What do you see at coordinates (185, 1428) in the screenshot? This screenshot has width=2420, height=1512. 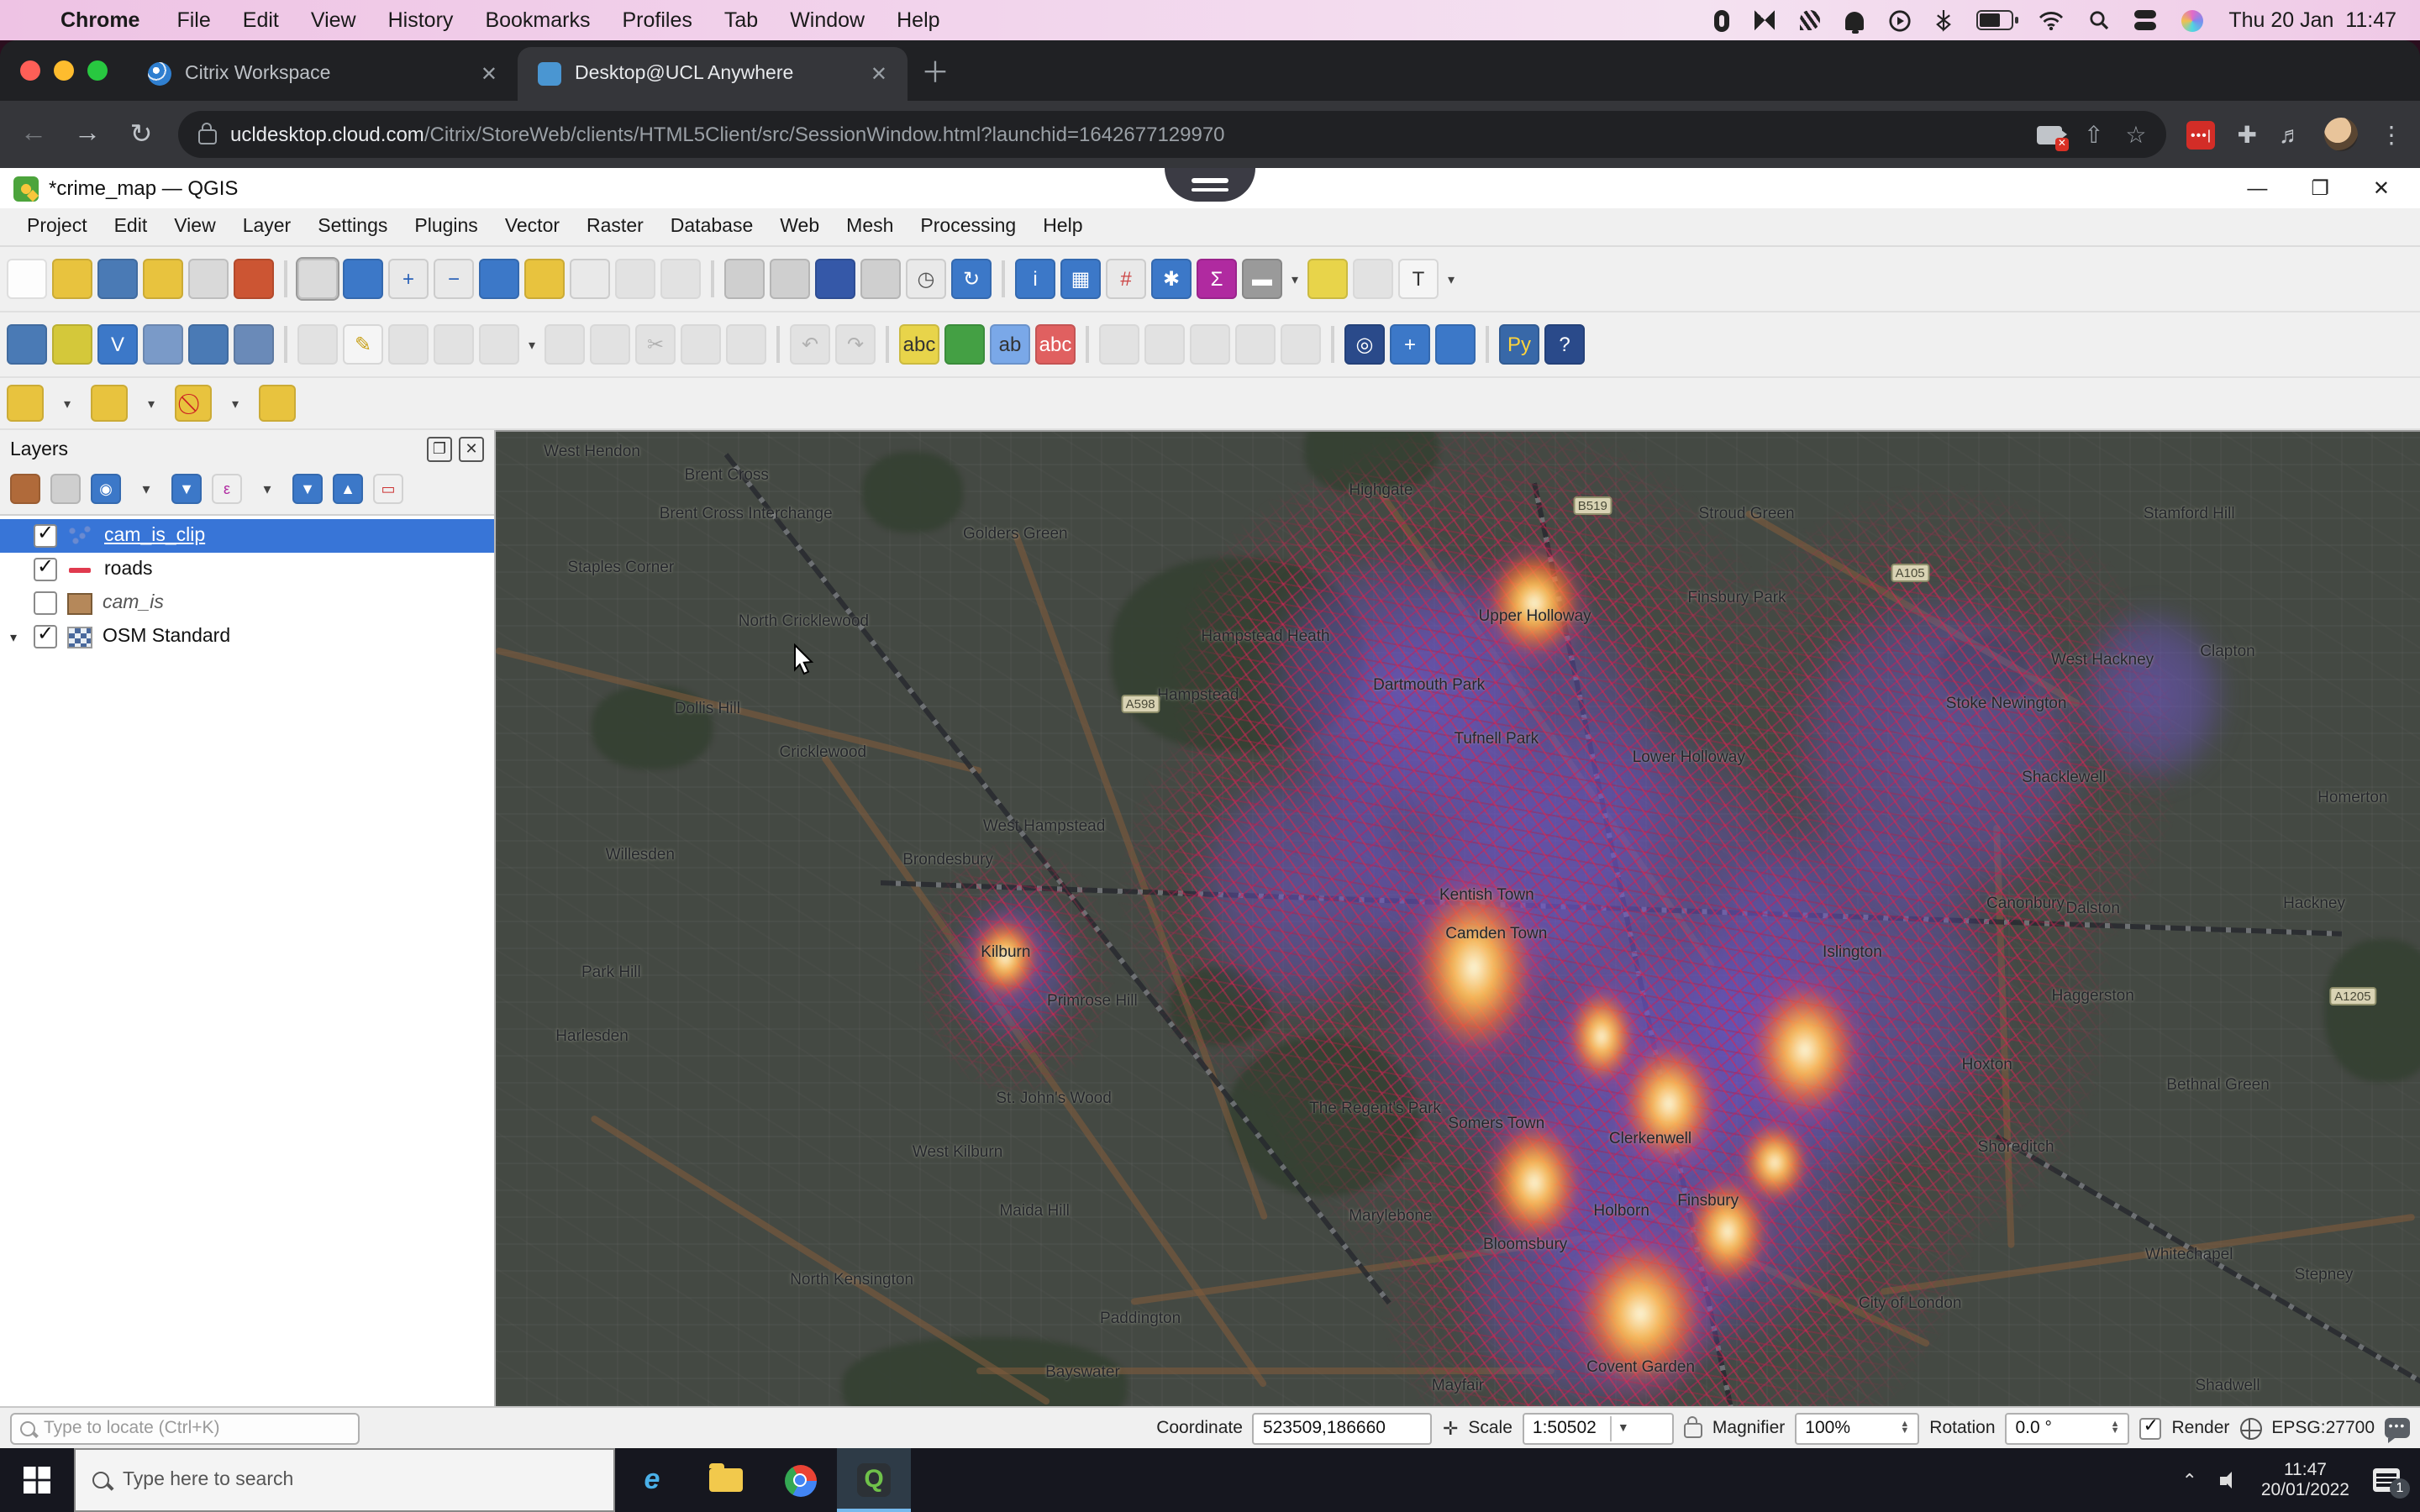 I see `locator-search-input: Type to locate (Ctrl+K)` at bounding box center [185, 1428].